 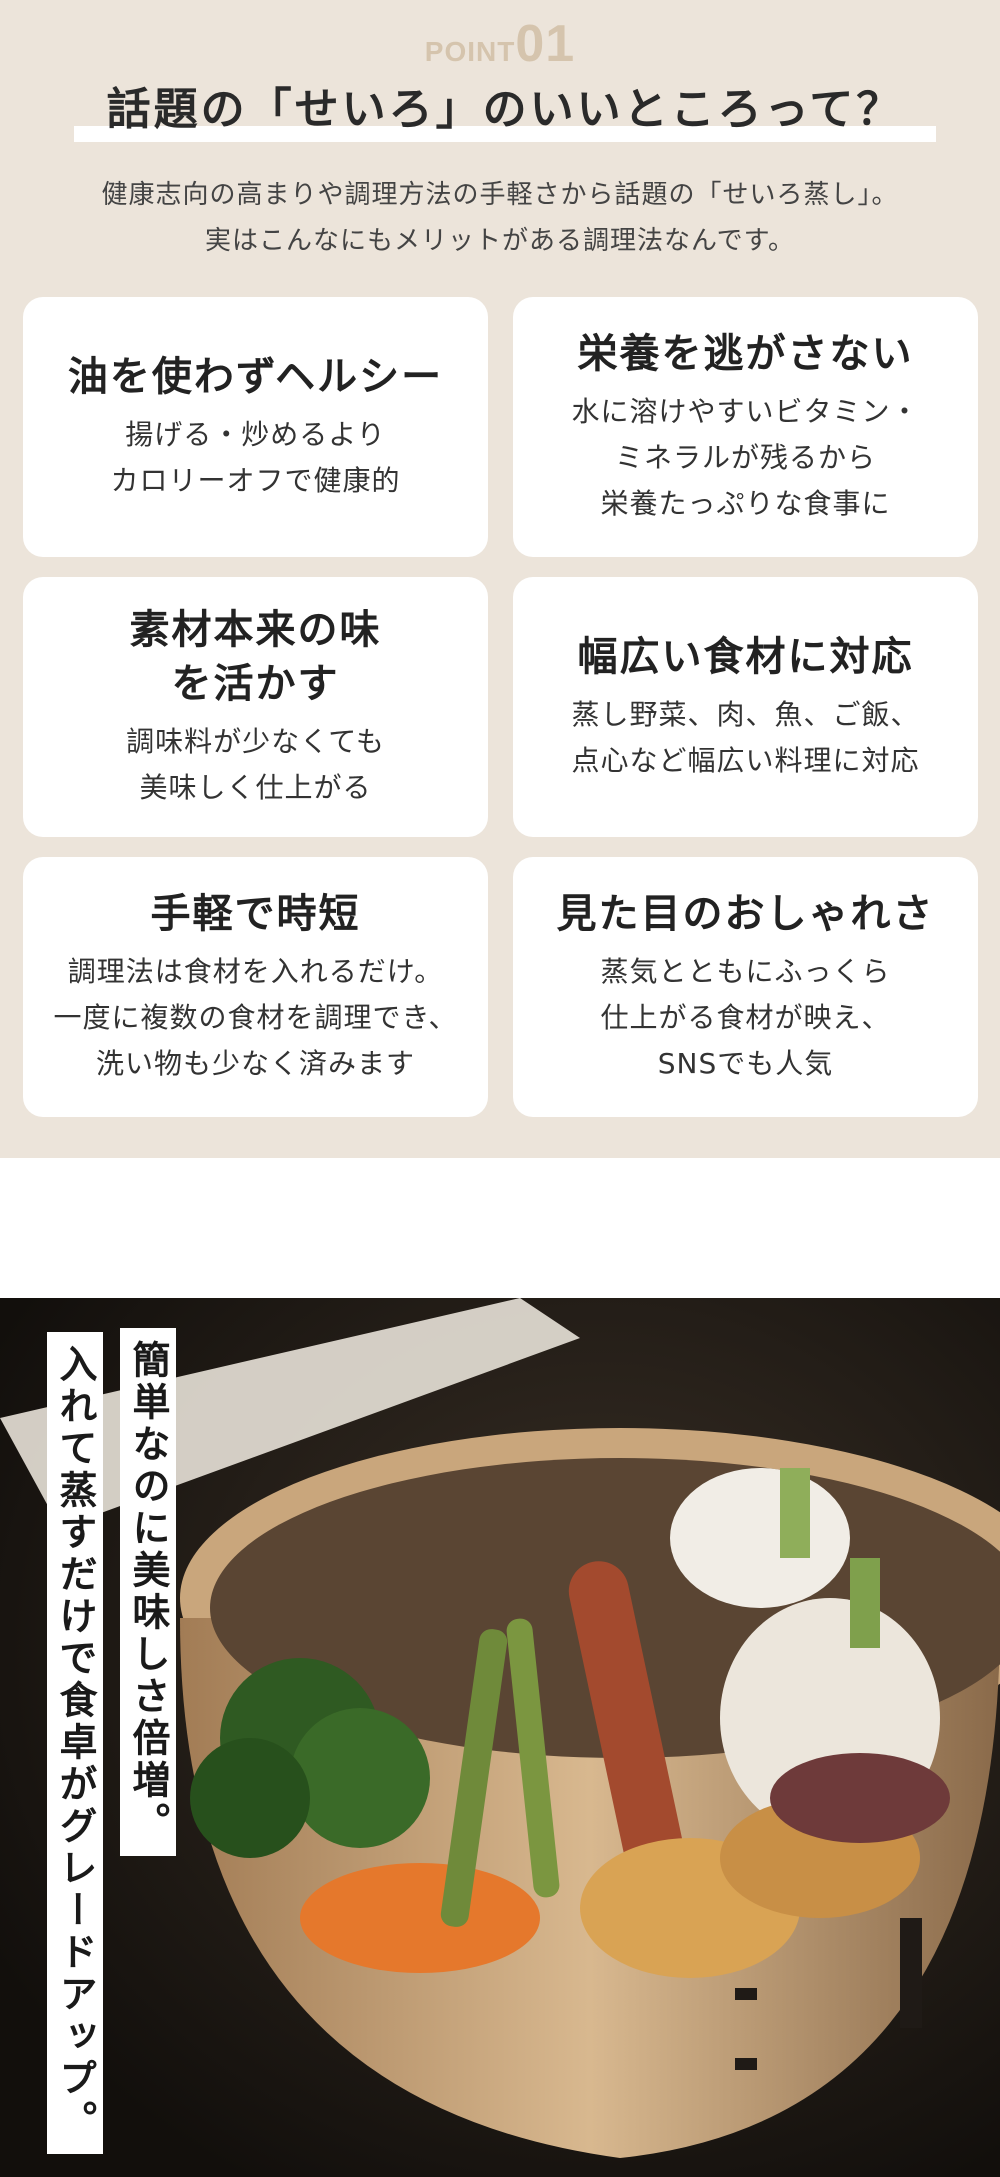 I want to click on point-number: 01, so click(x=545, y=44).